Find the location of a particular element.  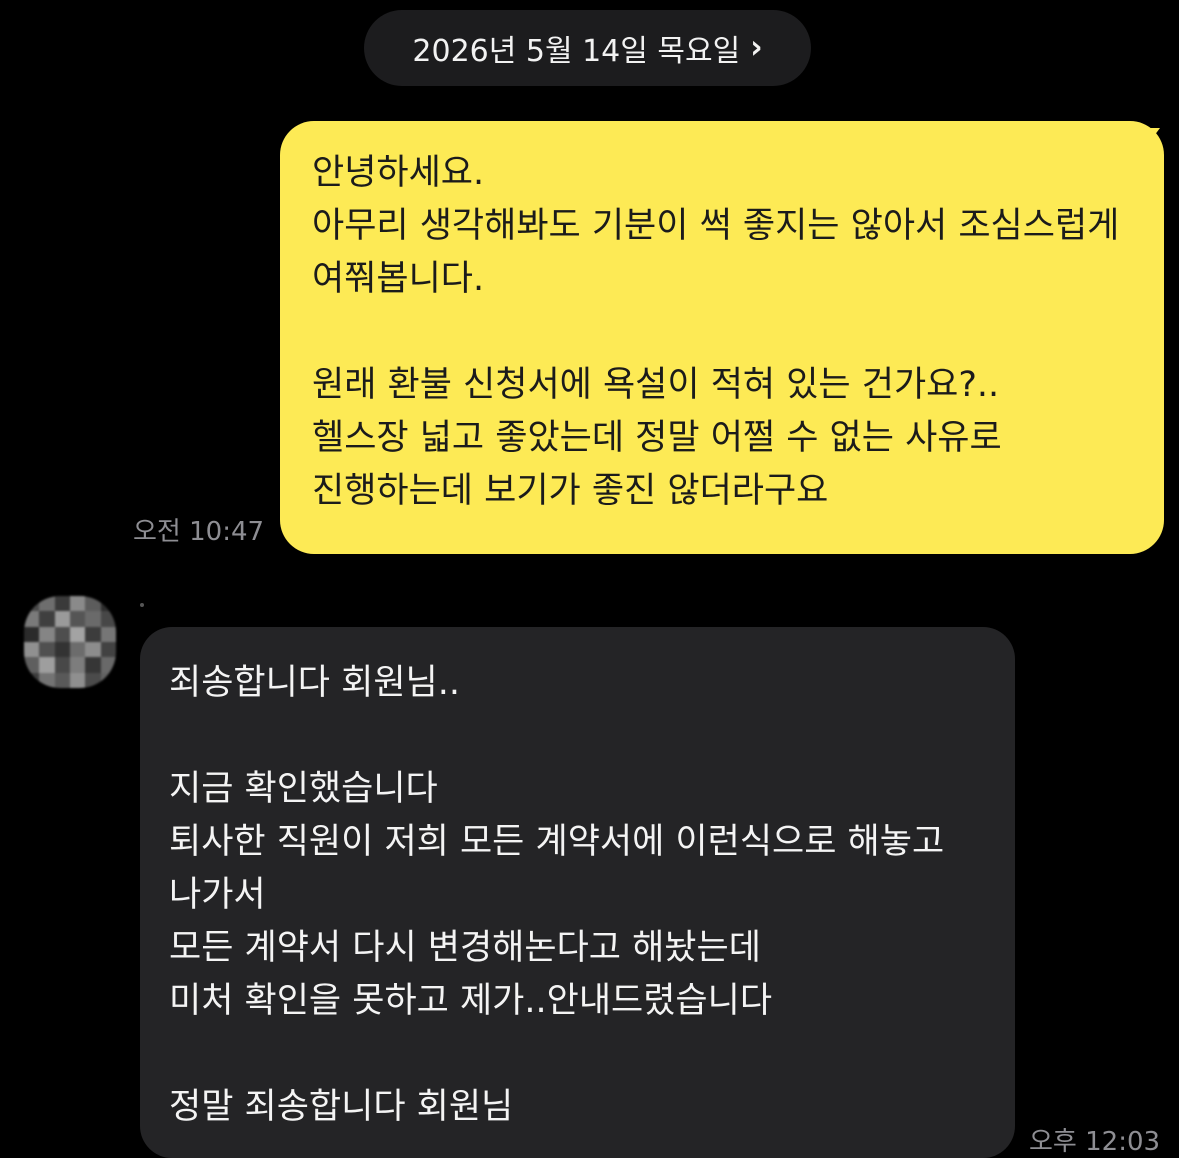

sender-avatar is located at coordinates (70, 642).